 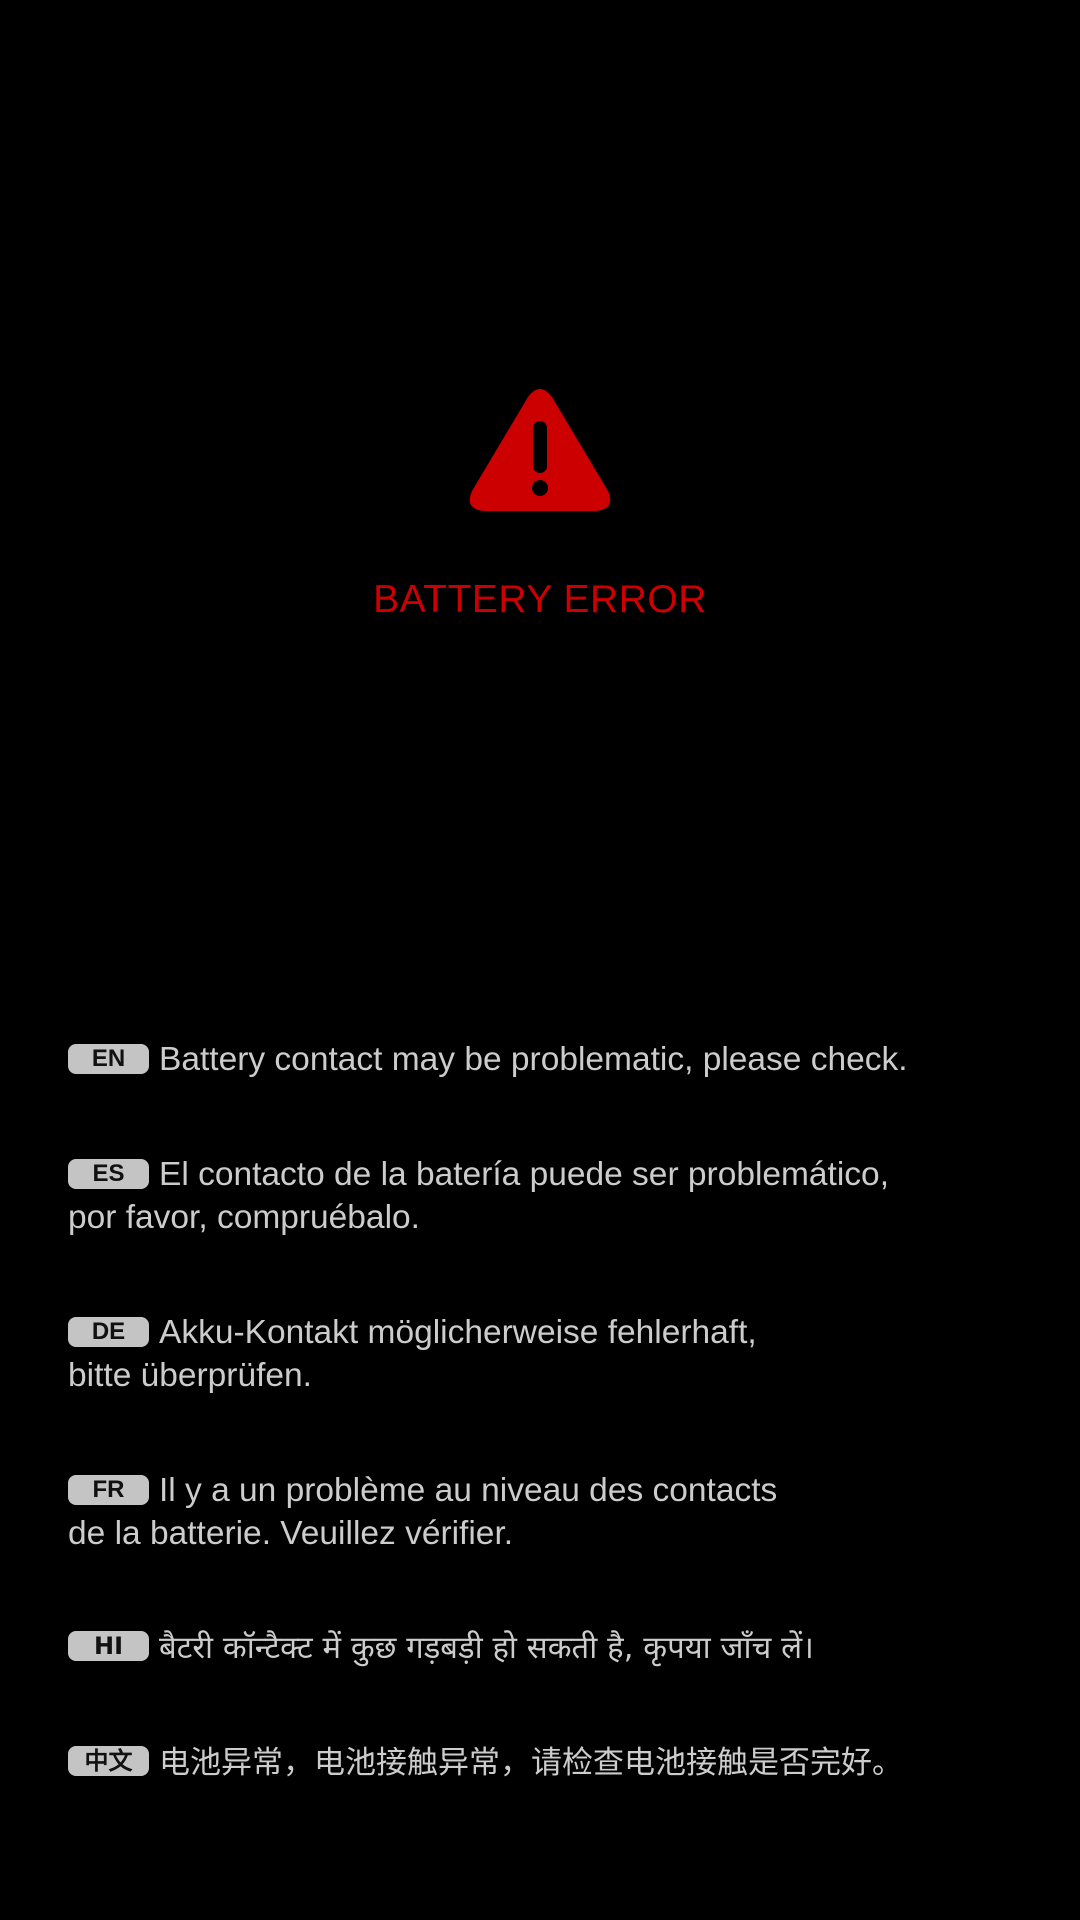 I want to click on lang-badge-de: DE, so click(x=108, y=1332).